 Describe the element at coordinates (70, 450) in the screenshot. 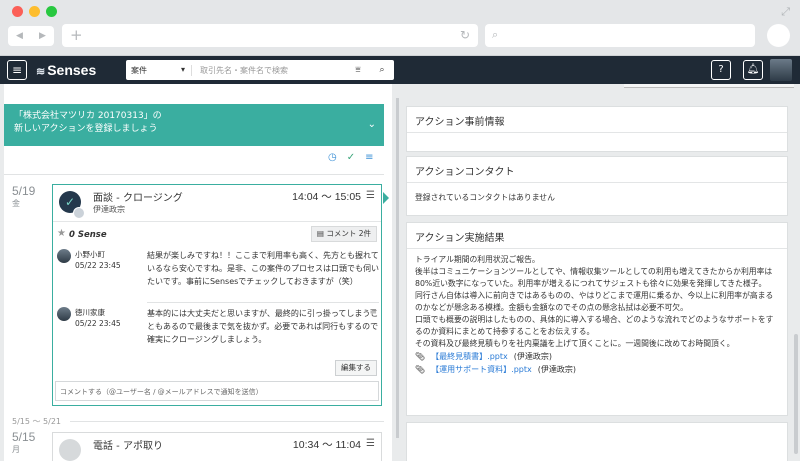

I see `status-circle-icon` at that location.